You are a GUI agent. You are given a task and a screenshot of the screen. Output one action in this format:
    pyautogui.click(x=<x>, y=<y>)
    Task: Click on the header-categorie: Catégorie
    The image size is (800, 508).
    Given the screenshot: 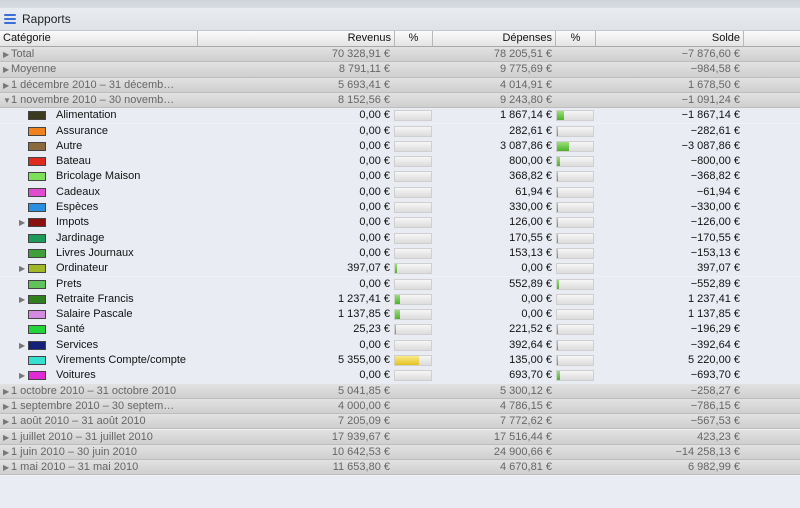 What is the action you would take?
    pyautogui.click(x=99, y=38)
    